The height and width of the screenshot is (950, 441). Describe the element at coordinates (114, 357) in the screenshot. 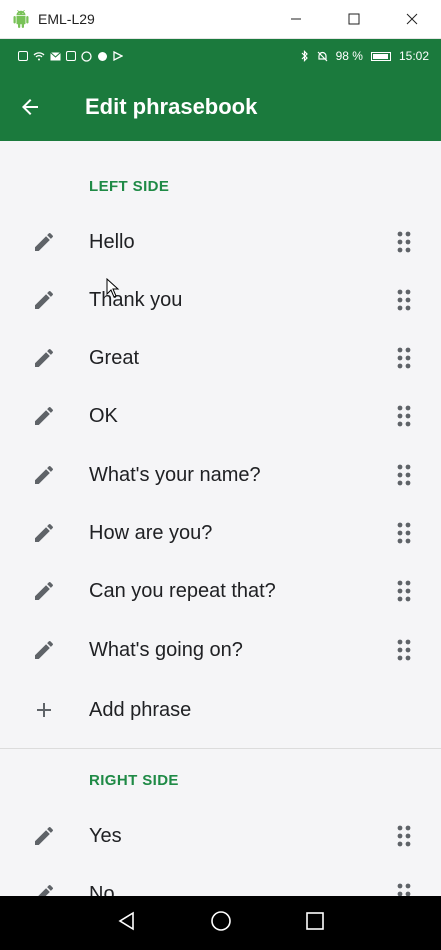

I see `phrase-label: Great` at that location.